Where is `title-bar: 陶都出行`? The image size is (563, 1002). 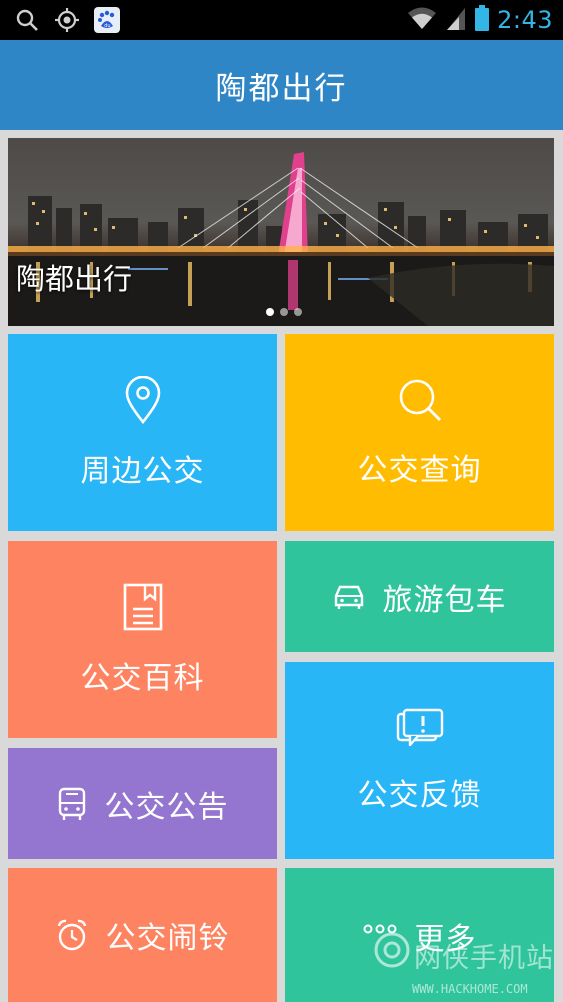 title-bar: 陶都出行 is located at coordinates (281, 85).